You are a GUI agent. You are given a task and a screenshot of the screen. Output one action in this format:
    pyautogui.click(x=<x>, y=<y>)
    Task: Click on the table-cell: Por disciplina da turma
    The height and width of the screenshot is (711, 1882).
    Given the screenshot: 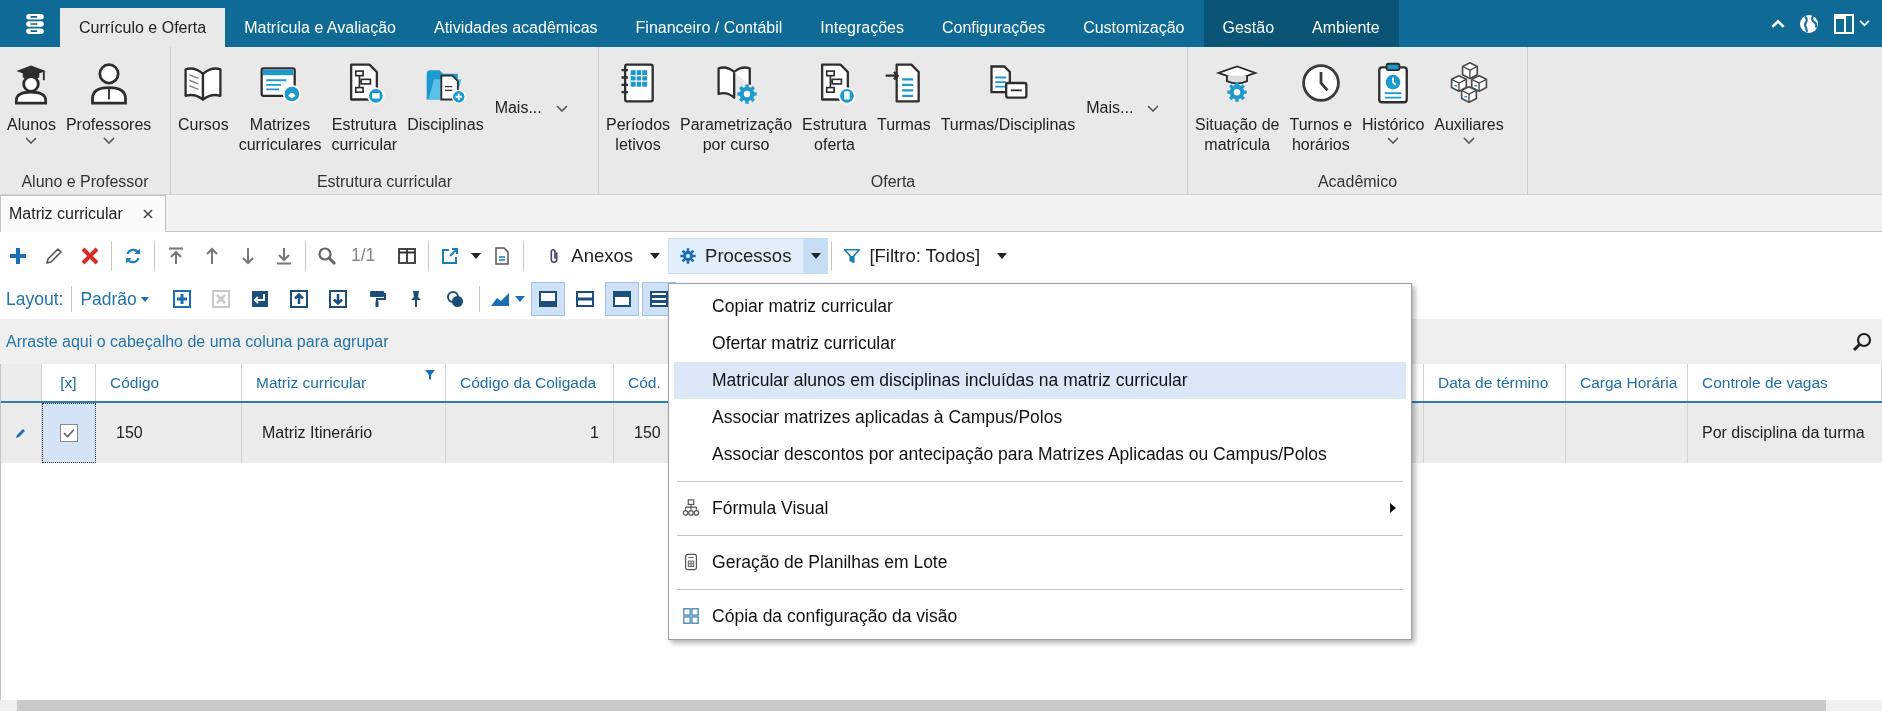 What is the action you would take?
    pyautogui.click(x=1783, y=433)
    